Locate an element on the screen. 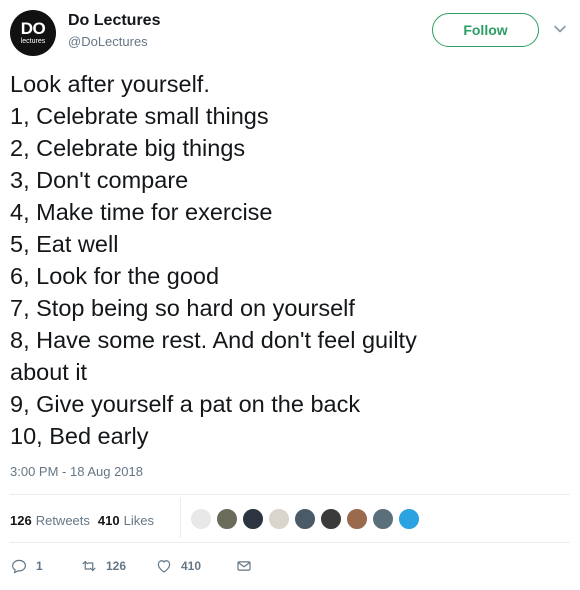  retweet-count: 126 is located at coordinates (116, 566).